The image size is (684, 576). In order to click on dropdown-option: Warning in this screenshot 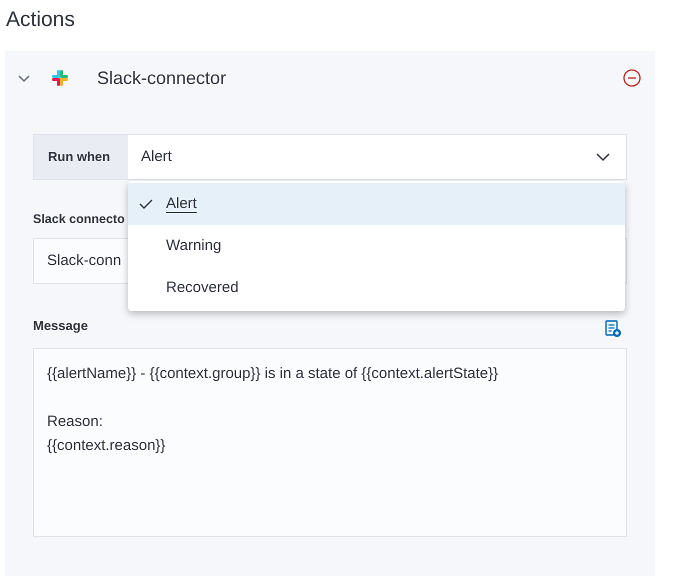, I will do `click(376, 246)`.